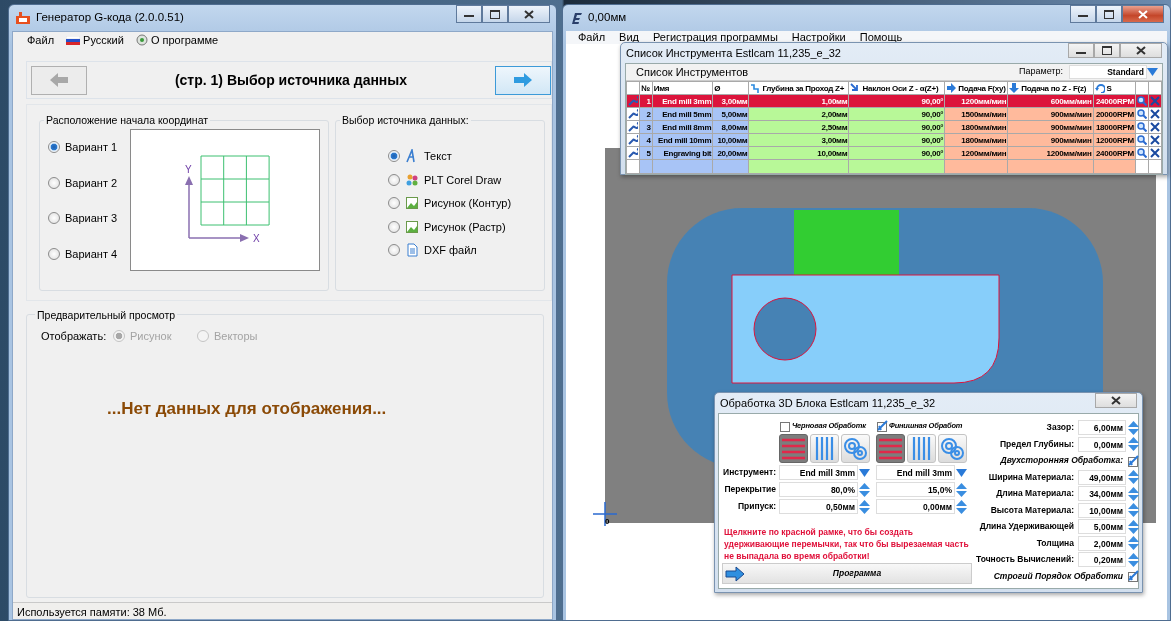 Image resolution: width=1171 pixels, height=621 pixels. What do you see at coordinates (847, 573) in the screenshot?
I see `program-button: Программа` at bounding box center [847, 573].